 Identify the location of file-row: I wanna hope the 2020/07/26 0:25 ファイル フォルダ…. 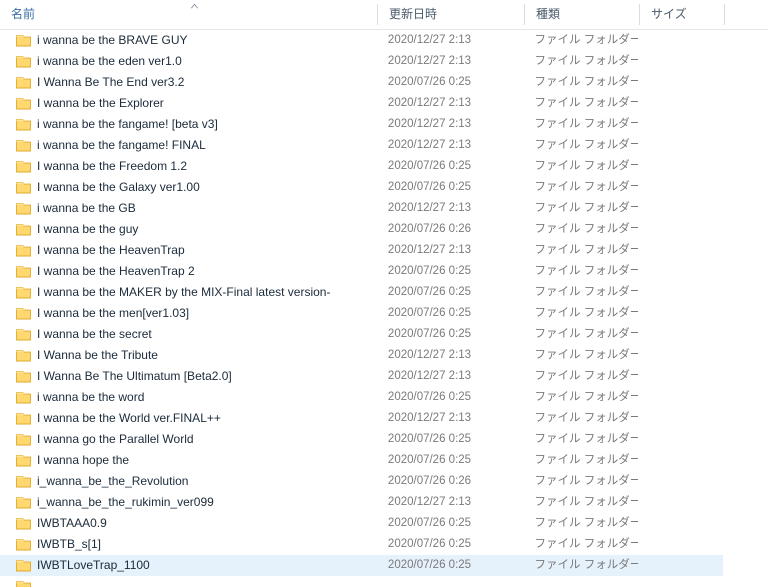
(361, 460).